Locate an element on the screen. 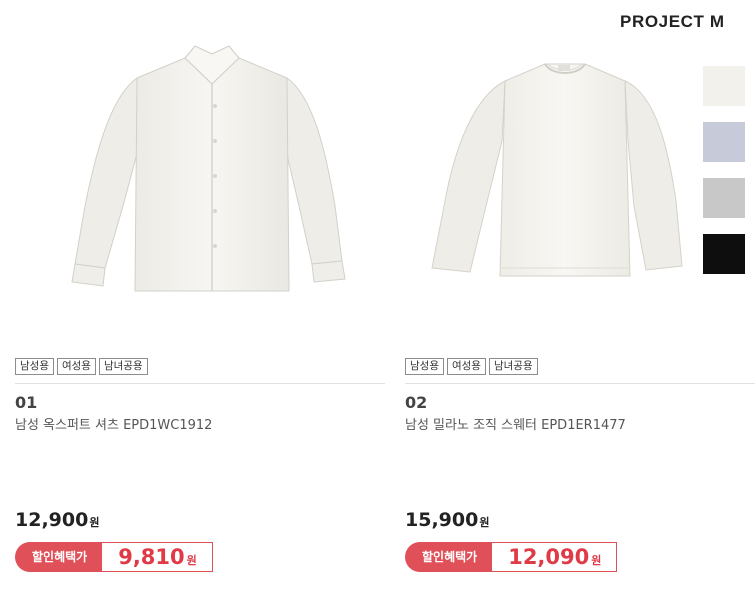  price-value: 15,900 is located at coordinates (442, 520).